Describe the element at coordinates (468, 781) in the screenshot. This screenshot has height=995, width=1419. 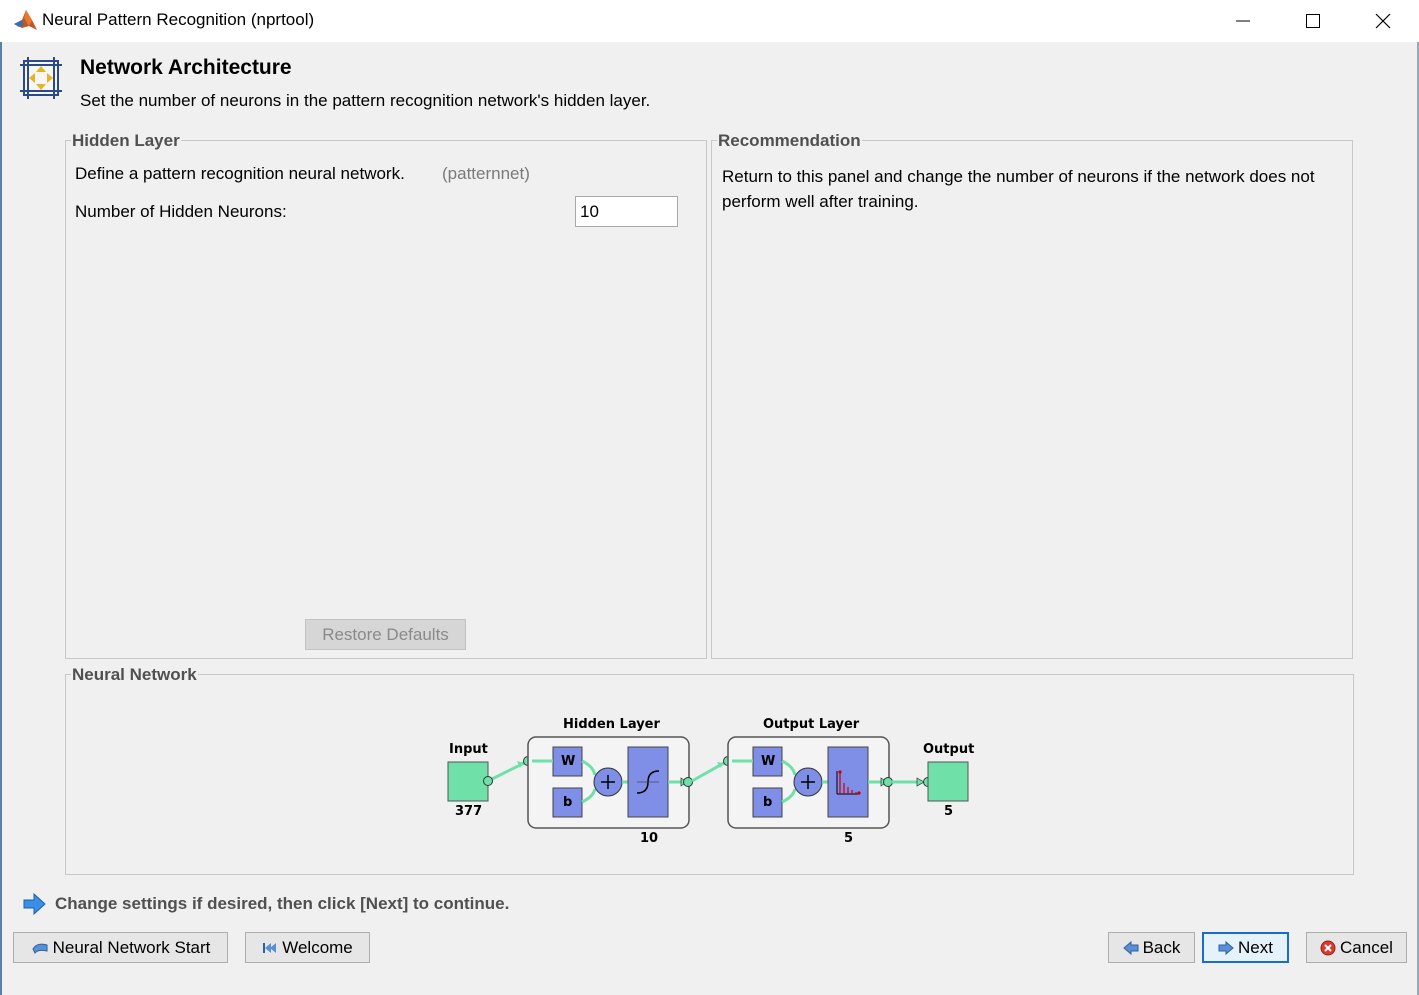
I see `input-node` at that location.